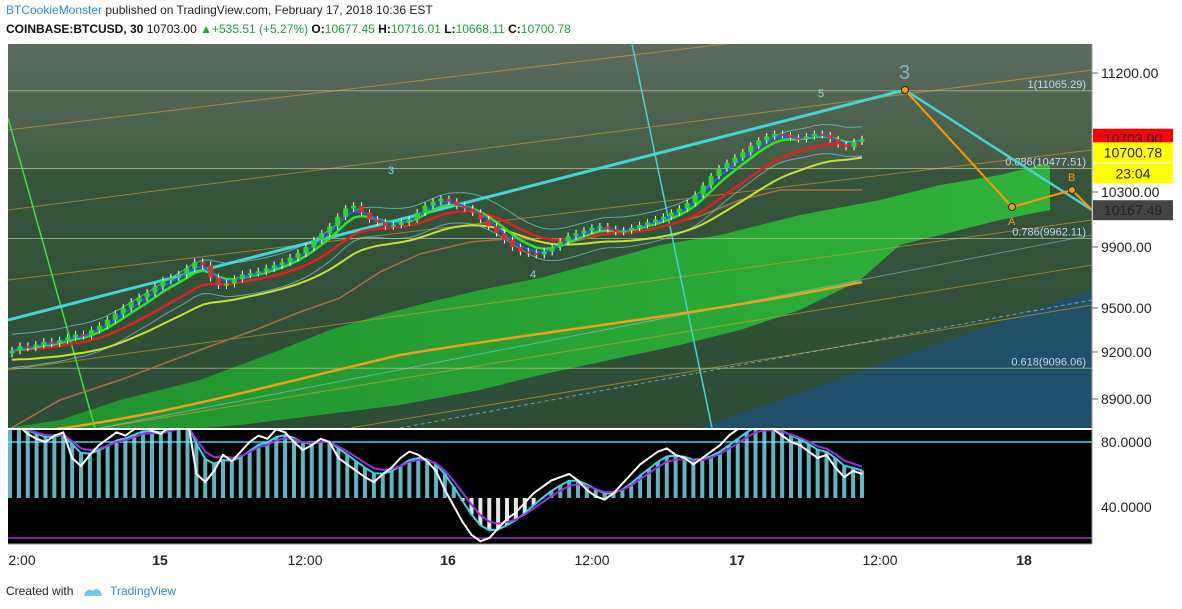 This screenshot has width=1182, height=609. I want to click on author-link: BTCookieMonster, so click(54, 10).